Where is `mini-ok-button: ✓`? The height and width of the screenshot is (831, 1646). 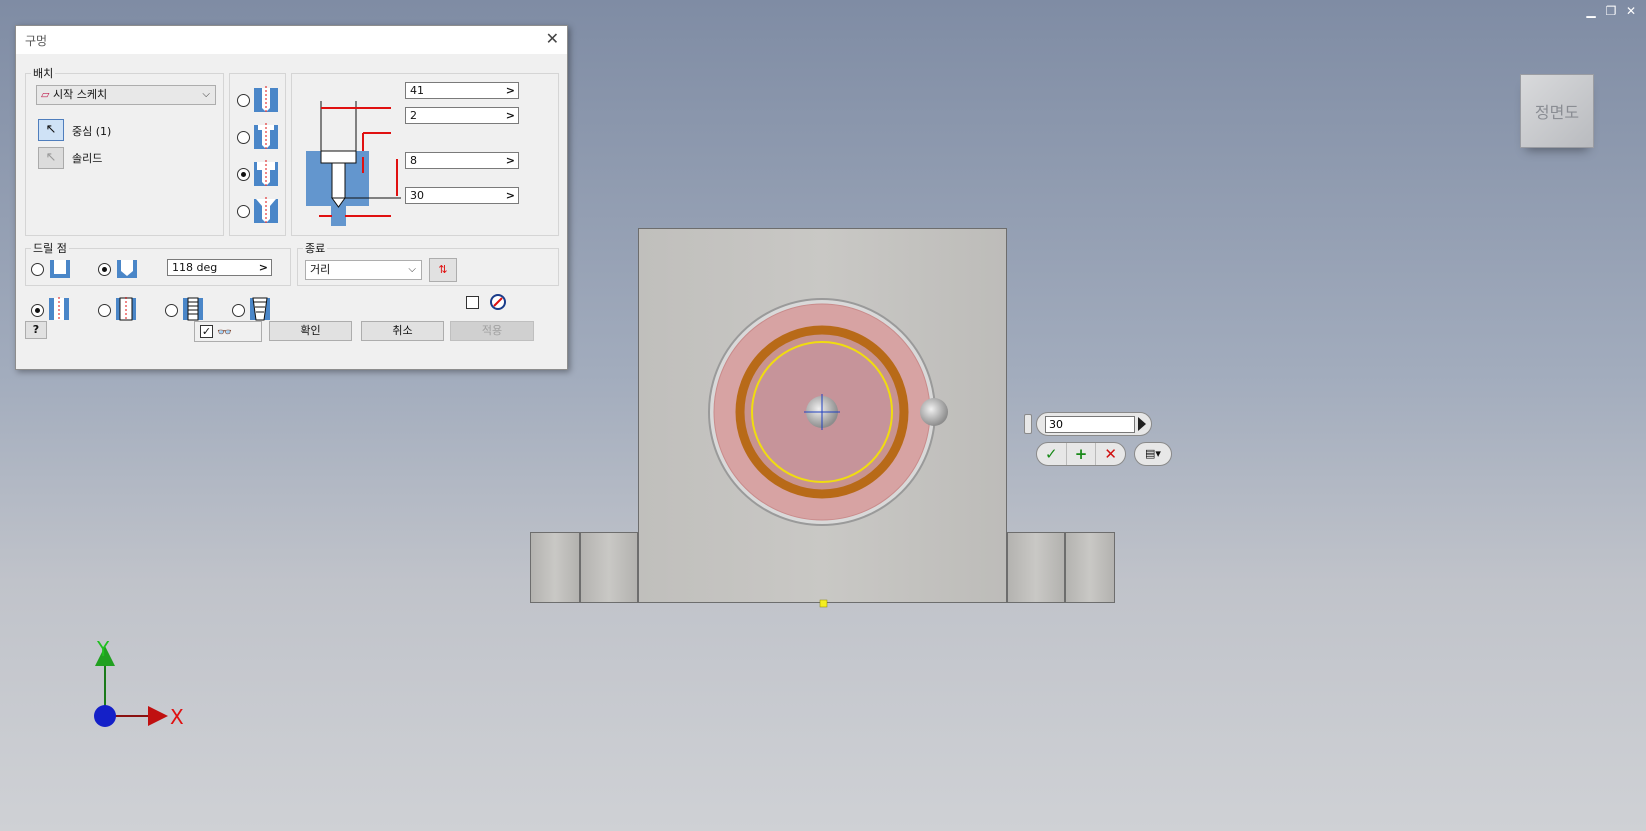 mini-ok-button: ✓ is located at coordinates (1052, 454).